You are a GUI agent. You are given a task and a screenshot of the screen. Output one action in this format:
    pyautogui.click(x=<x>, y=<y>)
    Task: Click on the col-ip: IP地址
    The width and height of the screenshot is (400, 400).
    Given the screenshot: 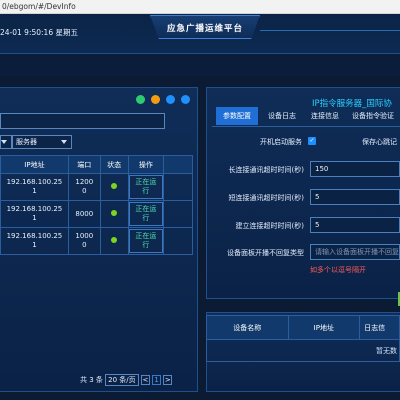 What is the action you would take?
    pyautogui.click(x=34, y=164)
    